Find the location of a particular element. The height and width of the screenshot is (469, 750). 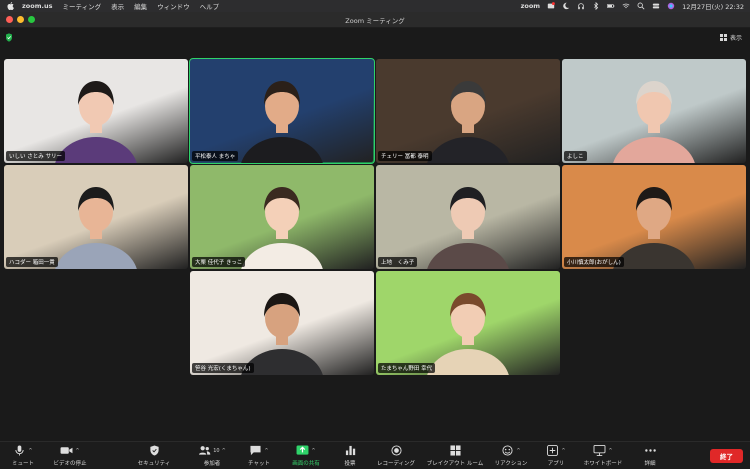

grid-view-icon is located at coordinates (723, 37).